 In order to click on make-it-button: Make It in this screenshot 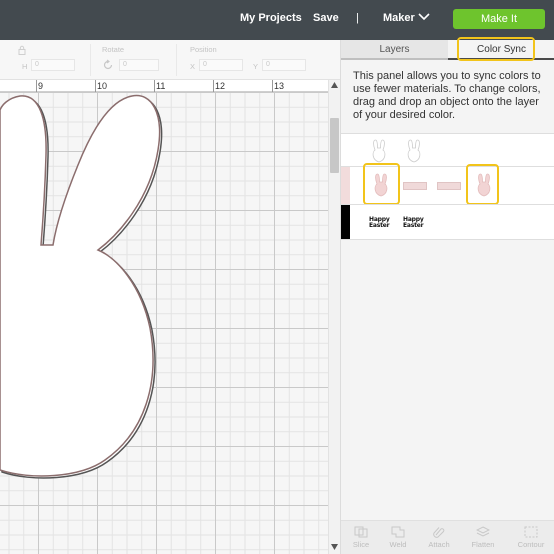, I will do `click(499, 19)`.